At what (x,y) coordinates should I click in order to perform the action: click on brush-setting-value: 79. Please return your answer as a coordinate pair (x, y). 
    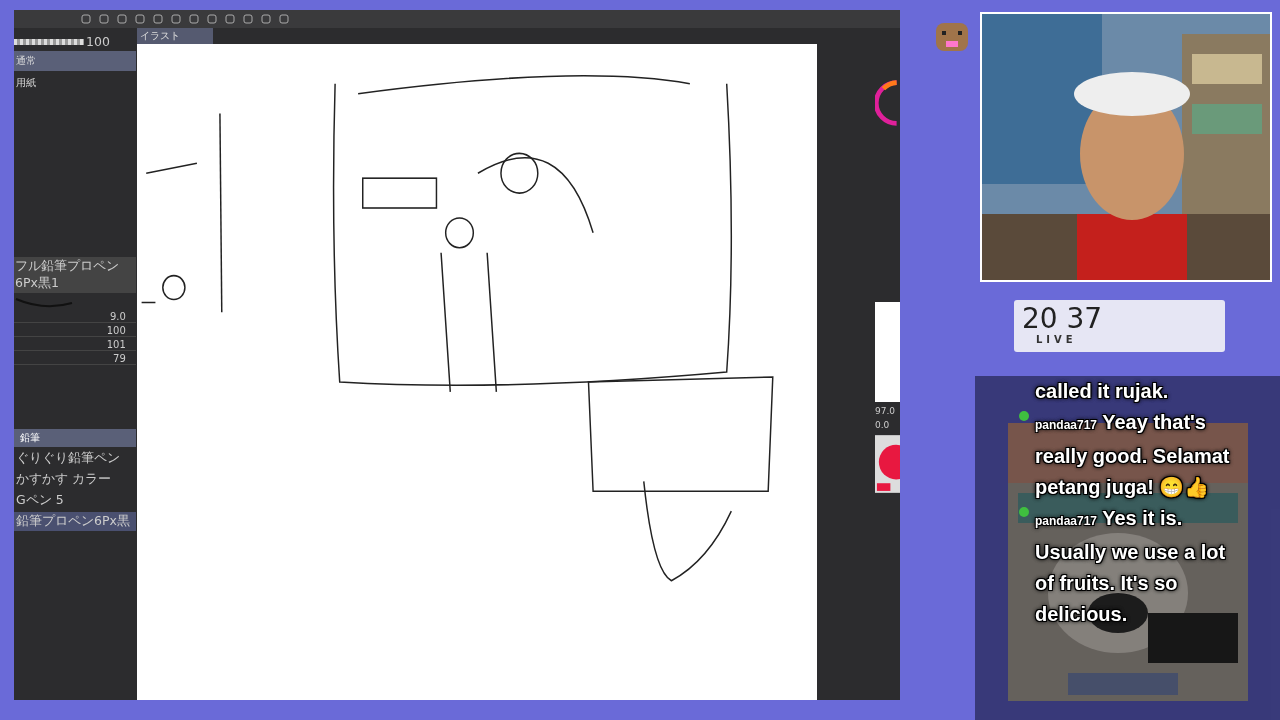
    Looking at the image, I should click on (75, 359).